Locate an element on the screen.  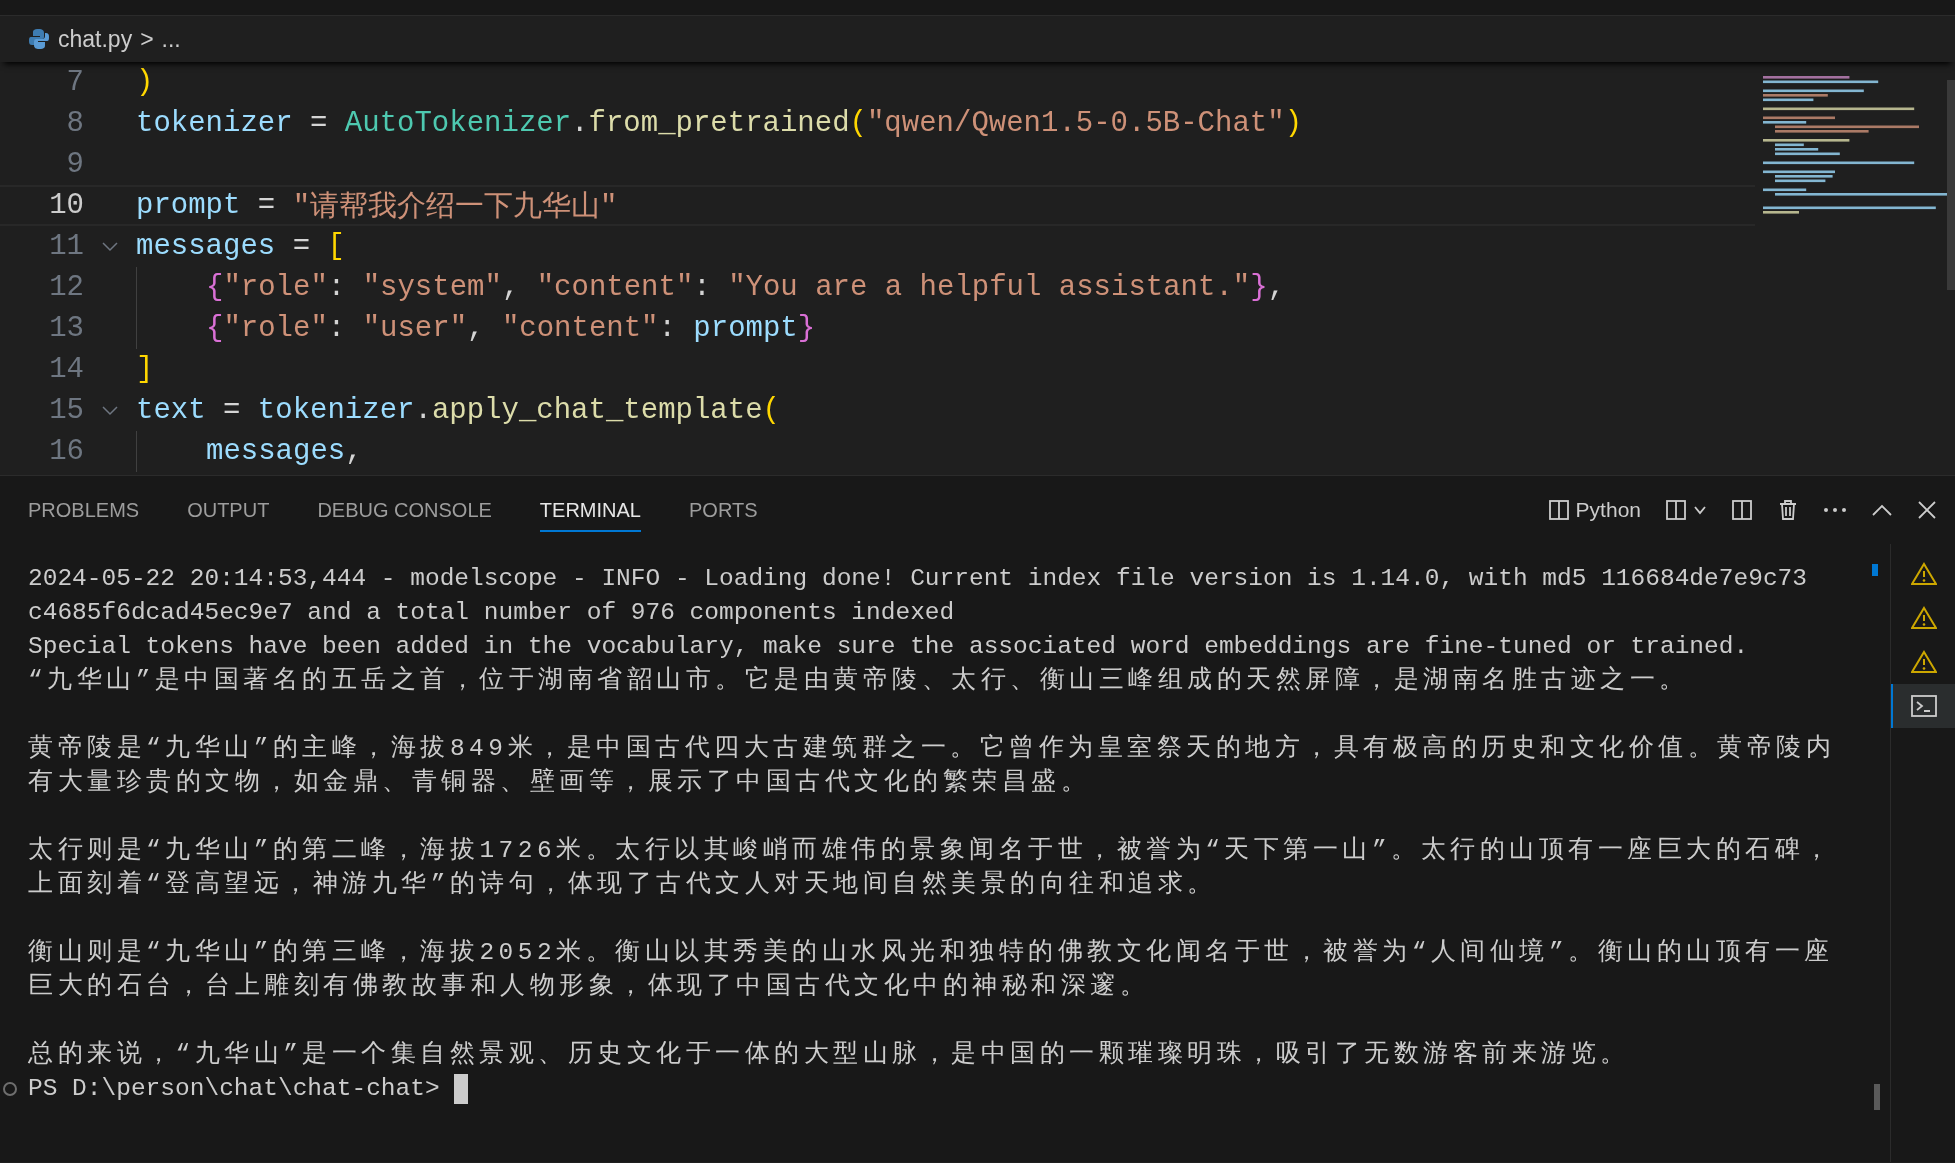
panel-tab: PROBLEMS is located at coordinates (84, 510).